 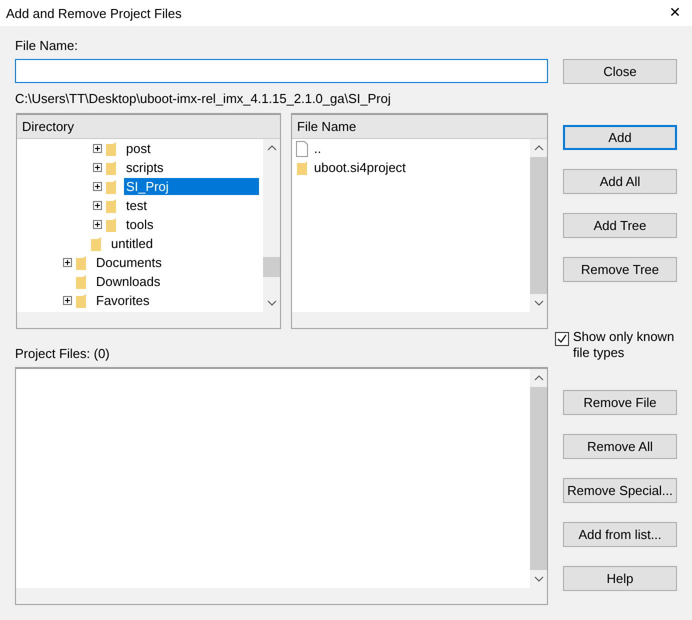 I want to click on file-icon, so click(x=302, y=148).